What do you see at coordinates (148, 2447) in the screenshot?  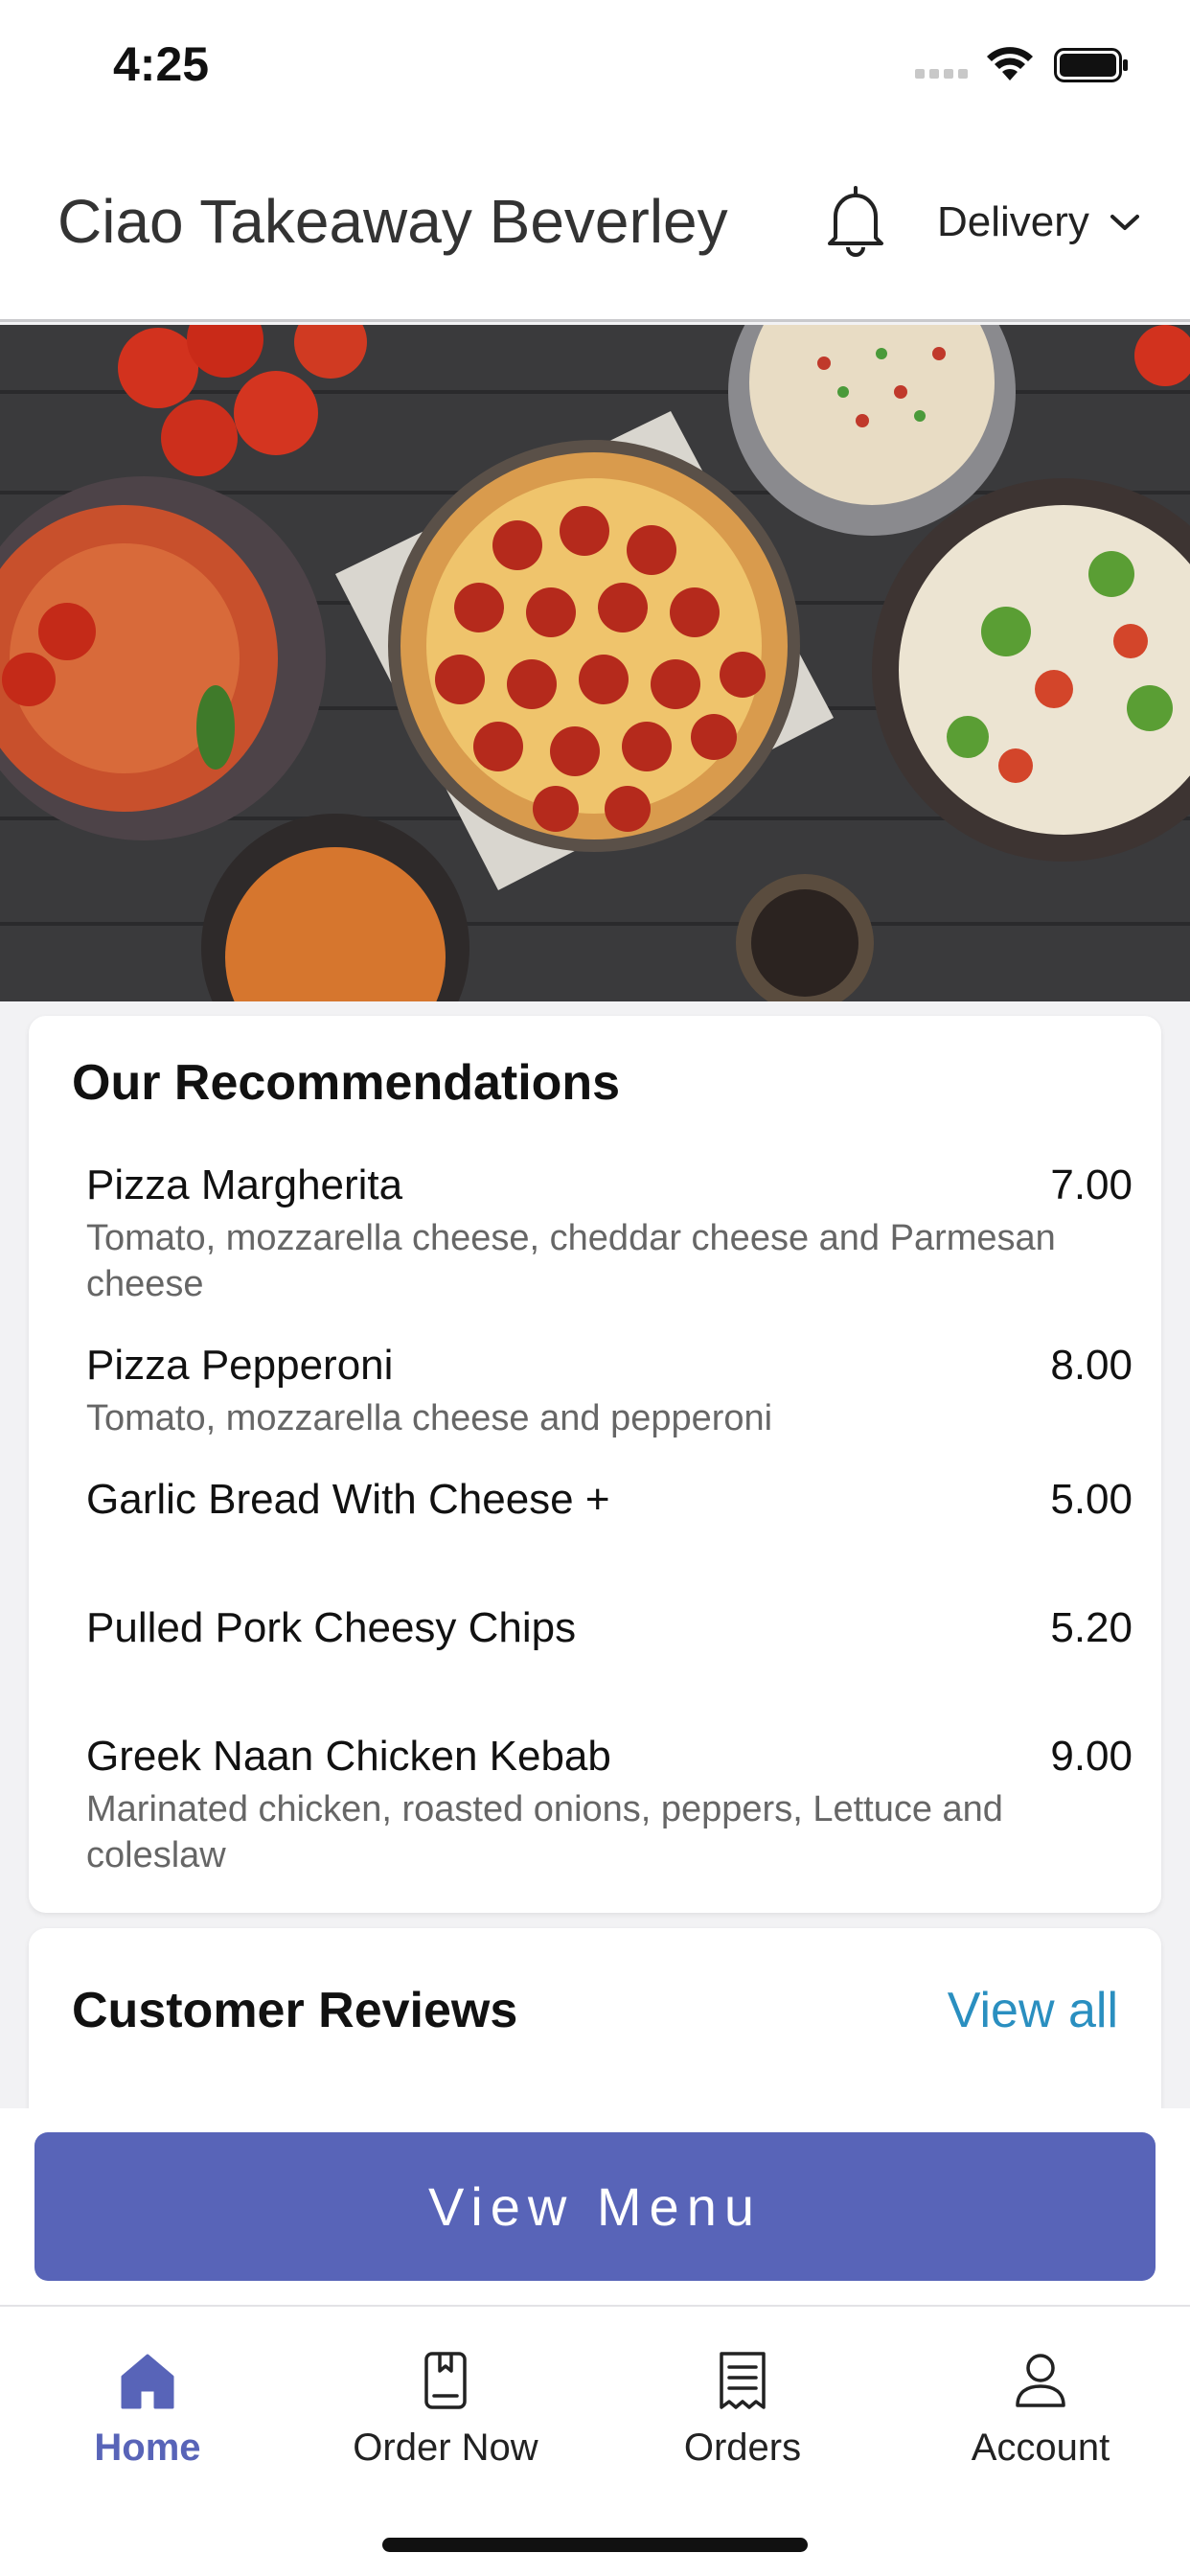 I see `tab-label: Home` at bounding box center [148, 2447].